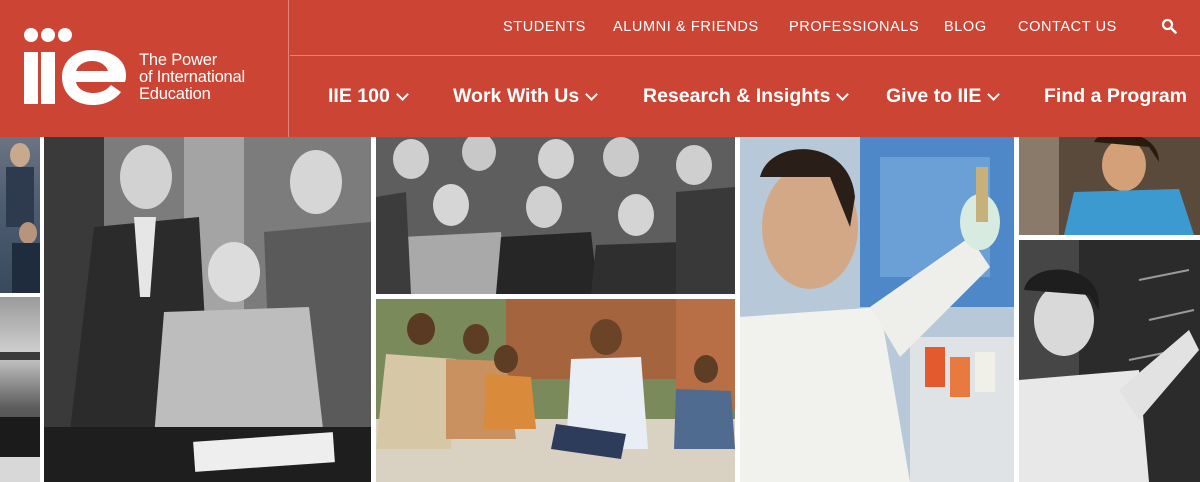 The width and height of the screenshot is (1200, 482). I want to click on iie-logo-mark, so click(75, 66).